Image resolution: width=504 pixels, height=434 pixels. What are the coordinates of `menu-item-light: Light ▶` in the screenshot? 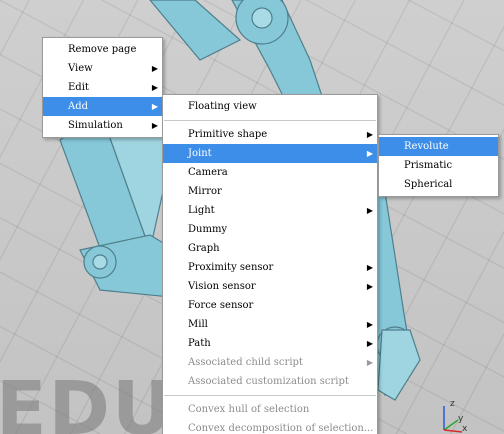 It's located at (270, 210).